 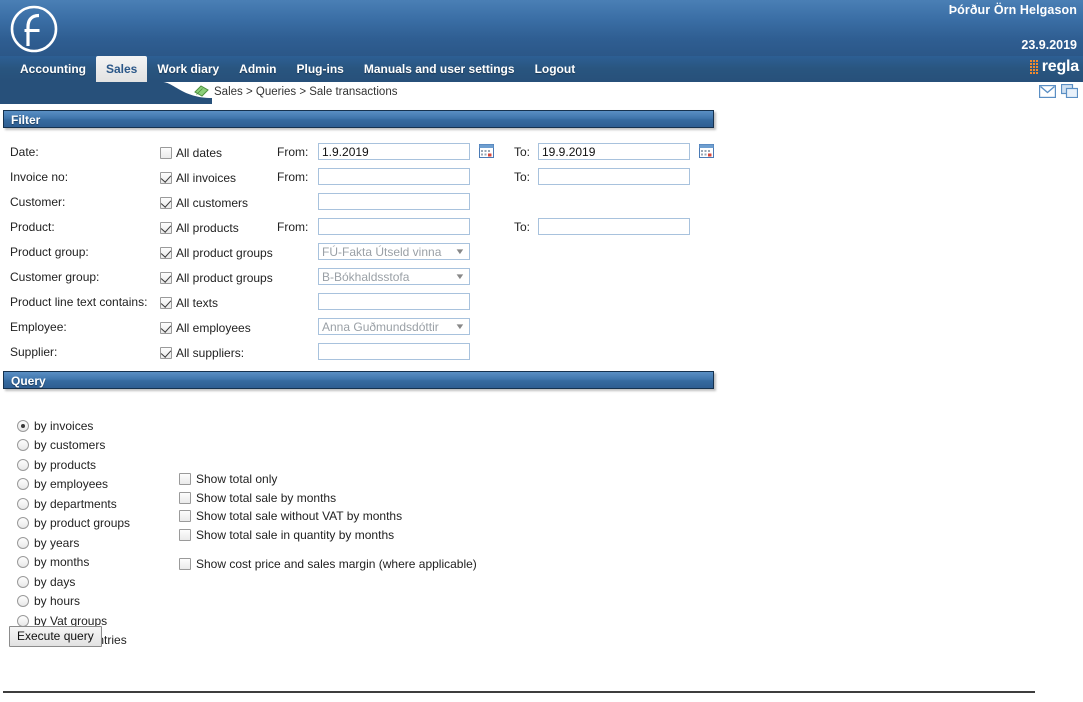 I want to click on query-radio-row: by departments, so click(x=73, y=504).